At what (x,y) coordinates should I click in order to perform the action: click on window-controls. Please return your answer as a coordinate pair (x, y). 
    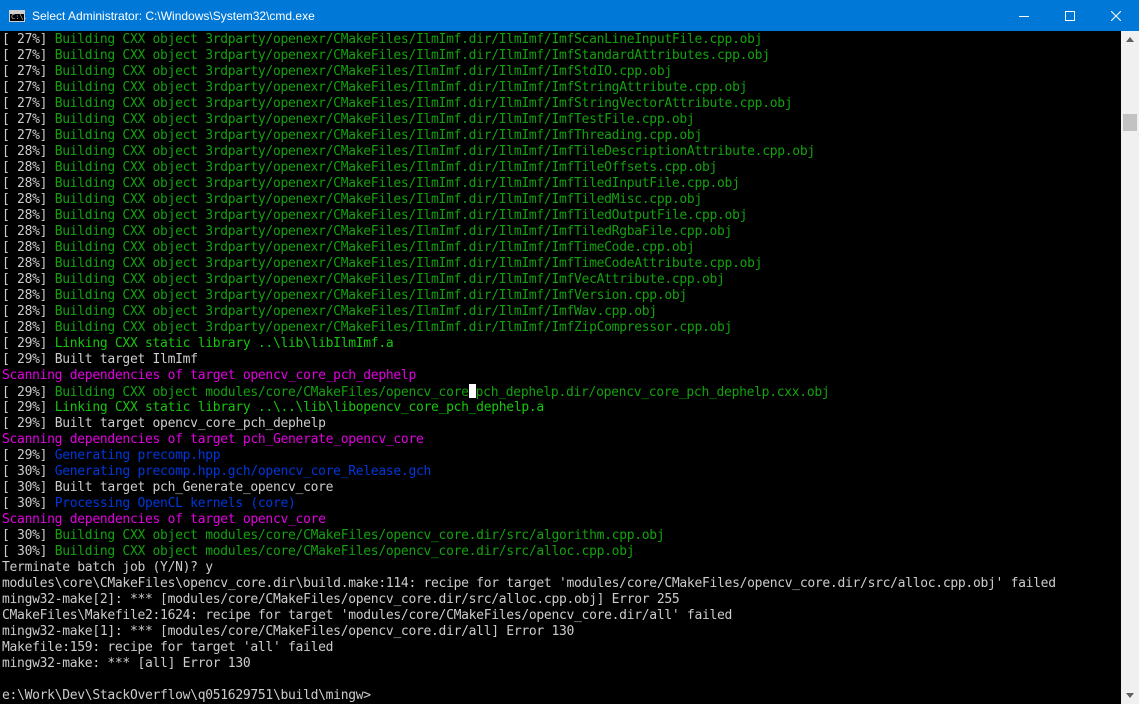
    Looking at the image, I should click on (1070, 15).